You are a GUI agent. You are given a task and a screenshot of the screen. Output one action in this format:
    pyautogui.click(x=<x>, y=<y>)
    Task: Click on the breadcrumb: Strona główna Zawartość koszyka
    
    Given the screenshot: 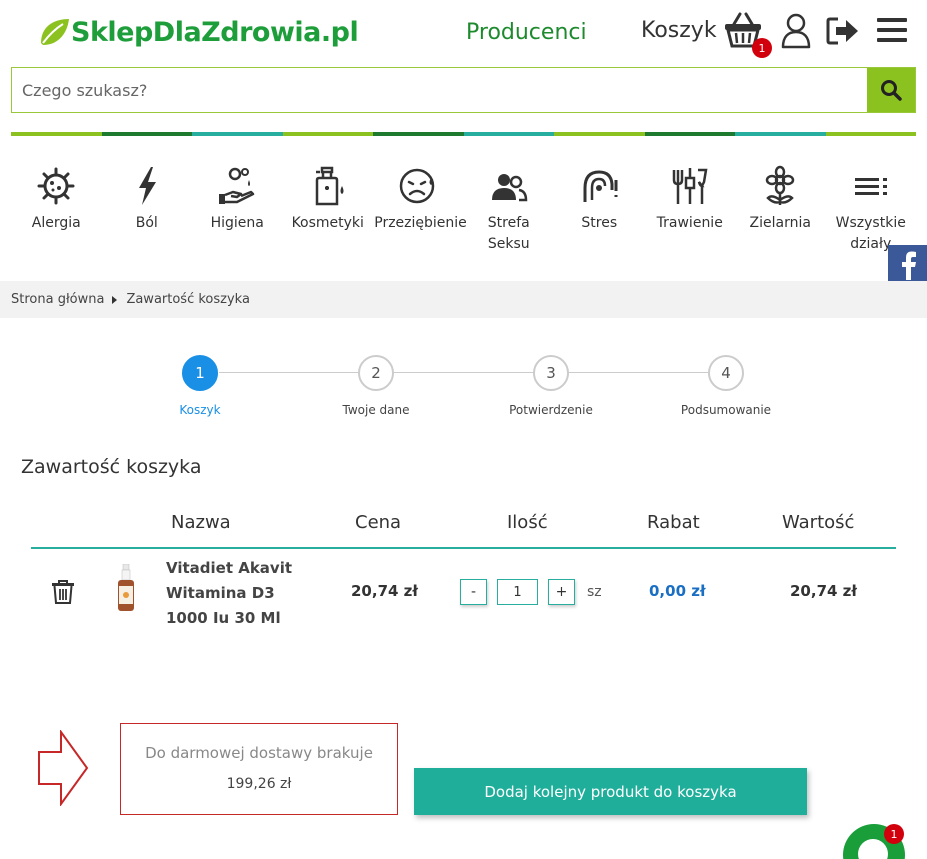 What is the action you would take?
    pyautogui.click(x=463, y=299)
    